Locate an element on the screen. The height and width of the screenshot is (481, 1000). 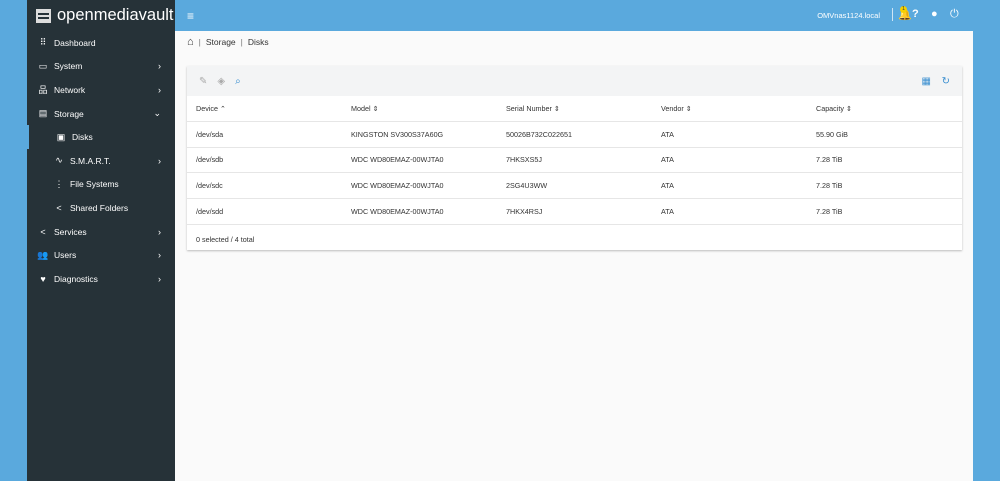
sidebar-item-diagnostics: ♥ Diagnostics › is located at coordinates (101, 279).